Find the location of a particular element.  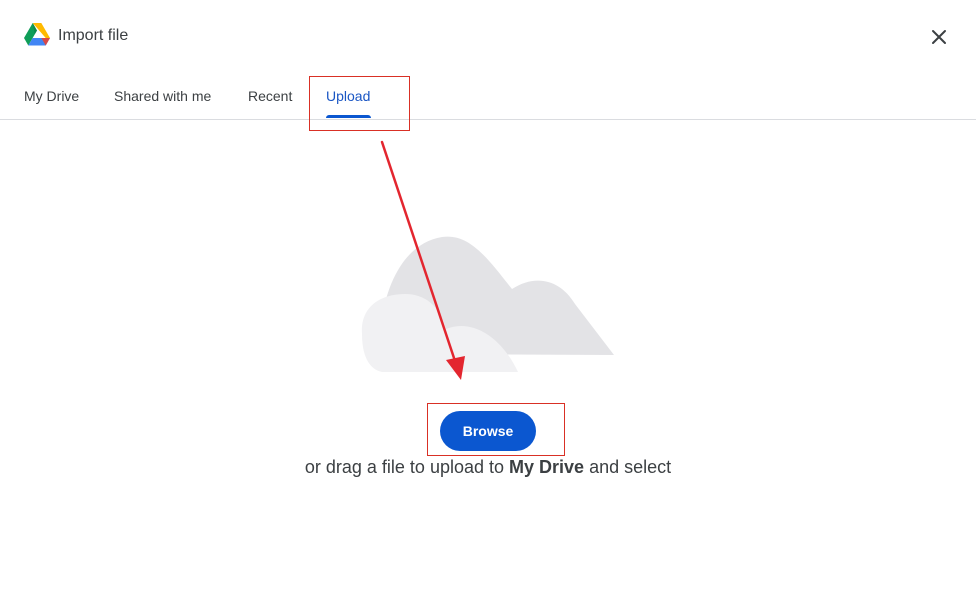

close-button is located at coordinates (939, 37).